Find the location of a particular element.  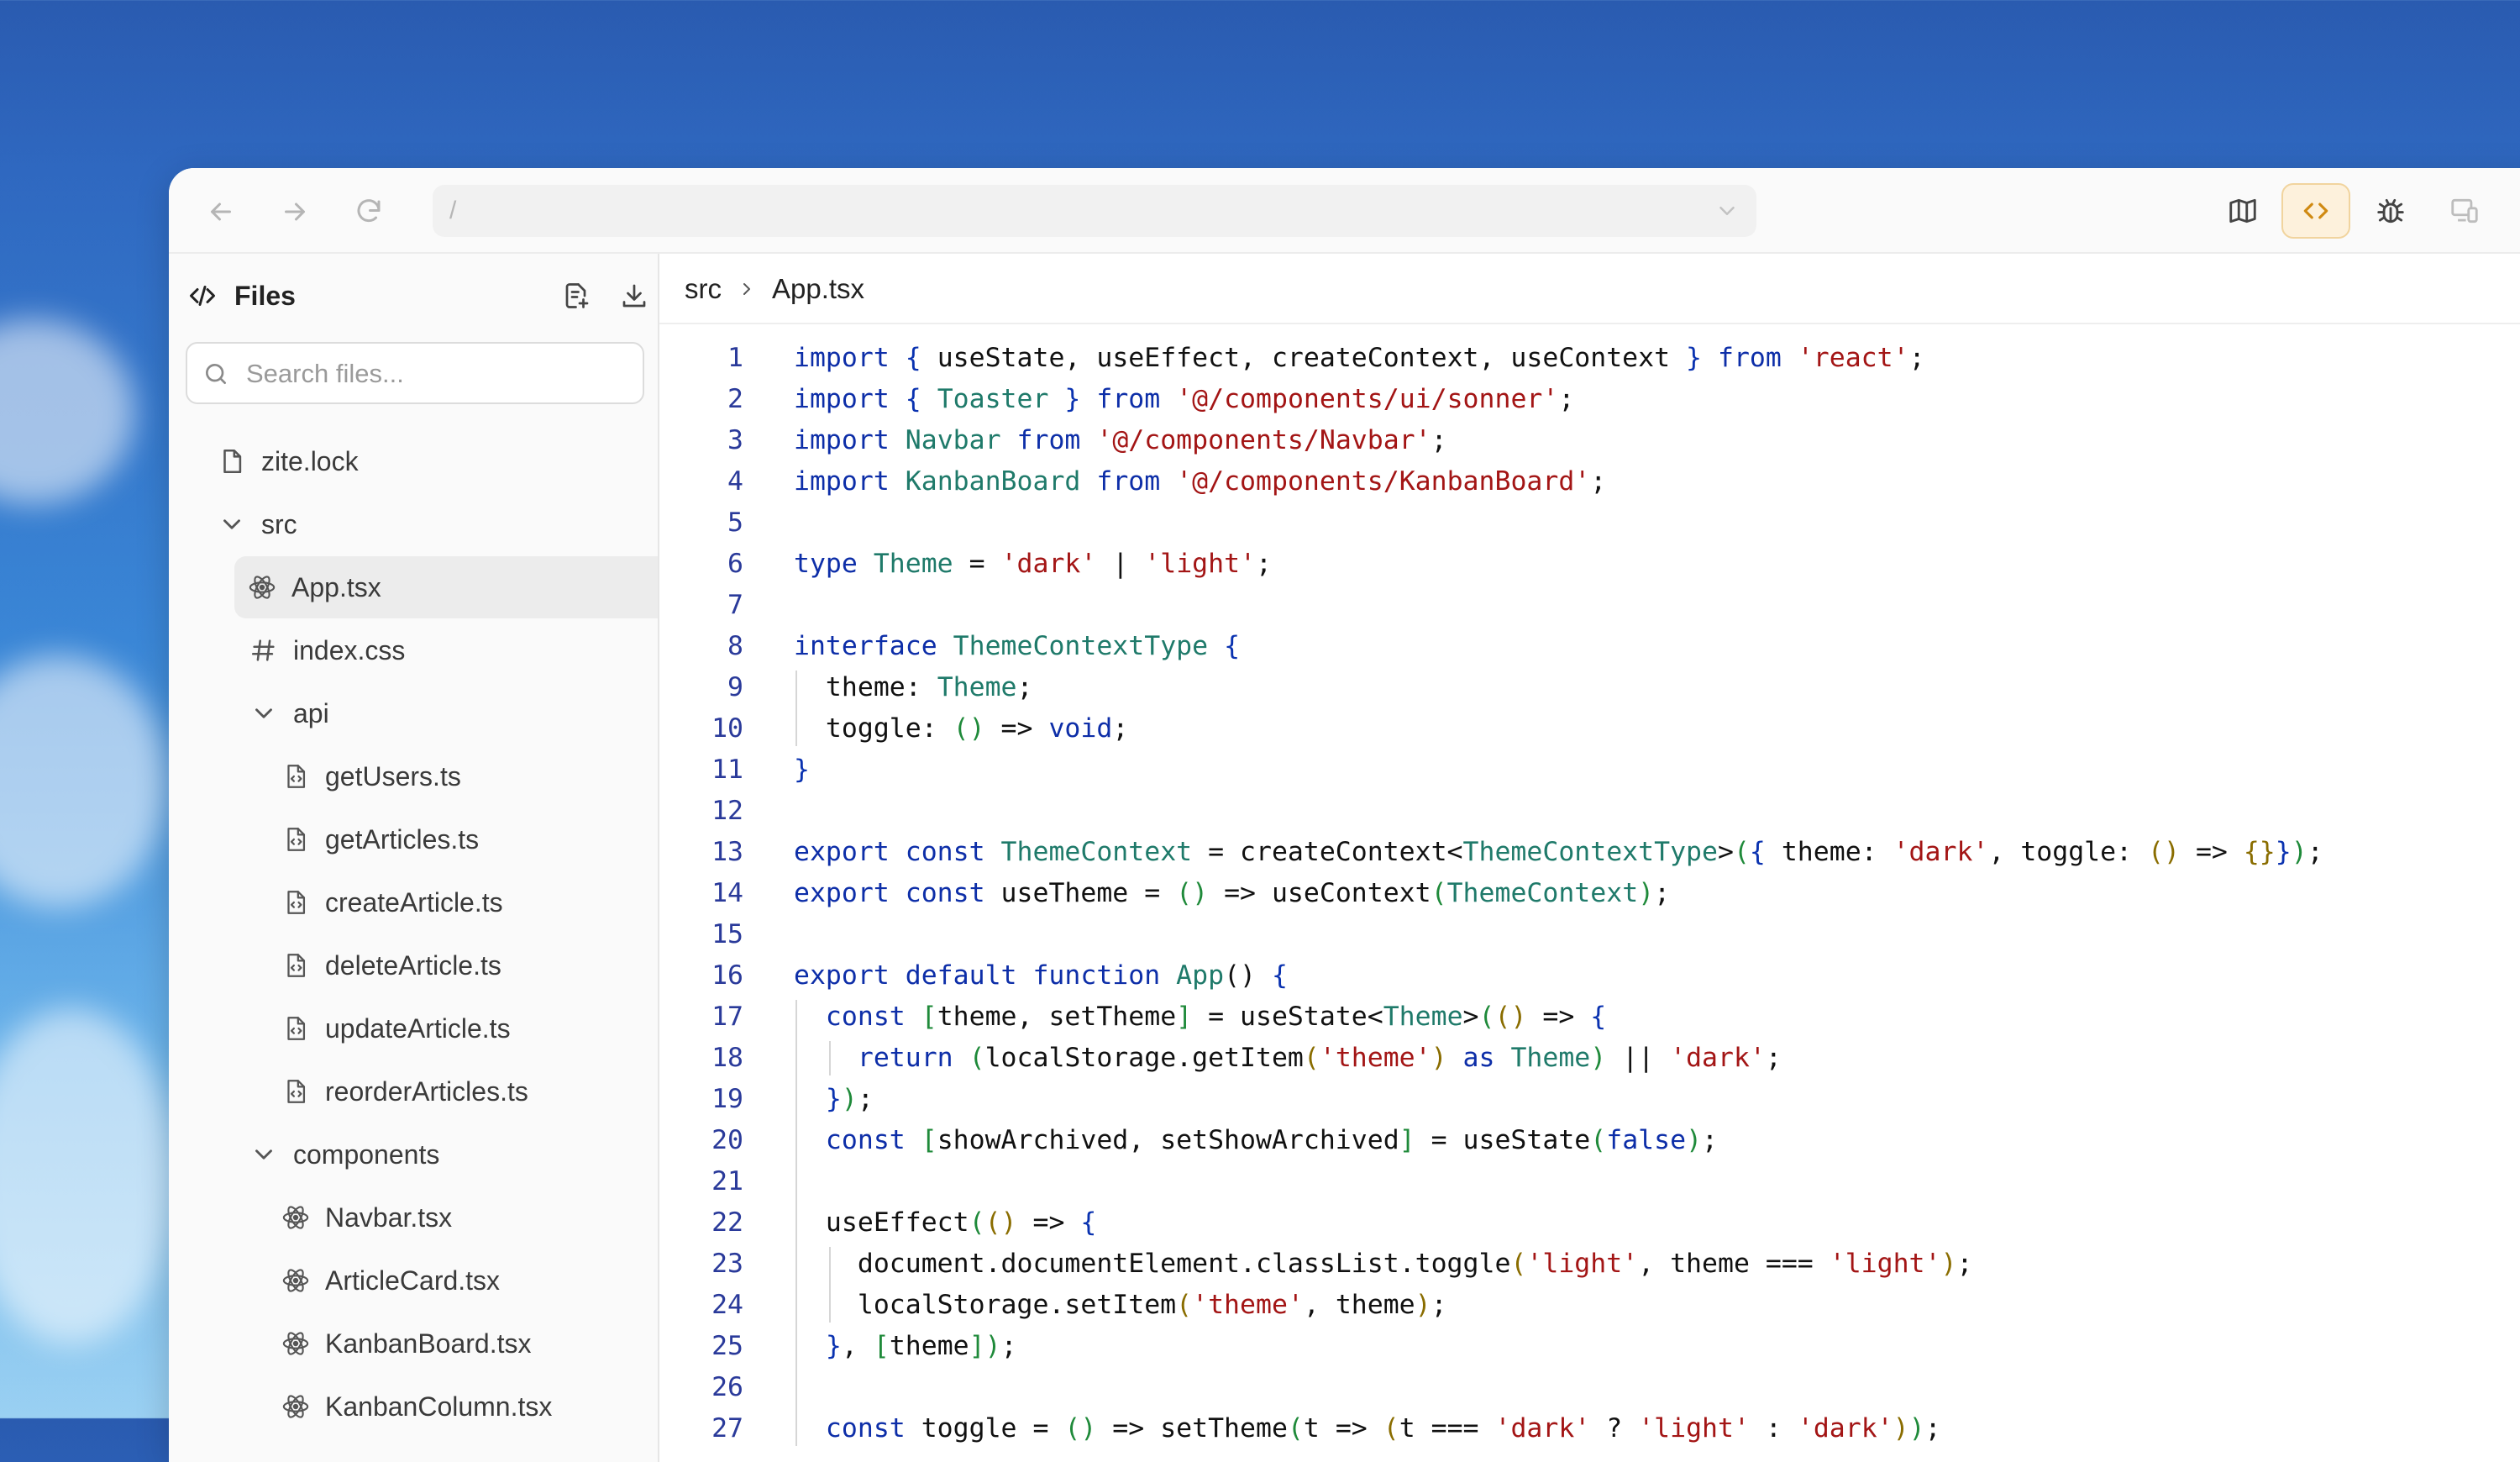

search-input is located at coordinates (430, 374).